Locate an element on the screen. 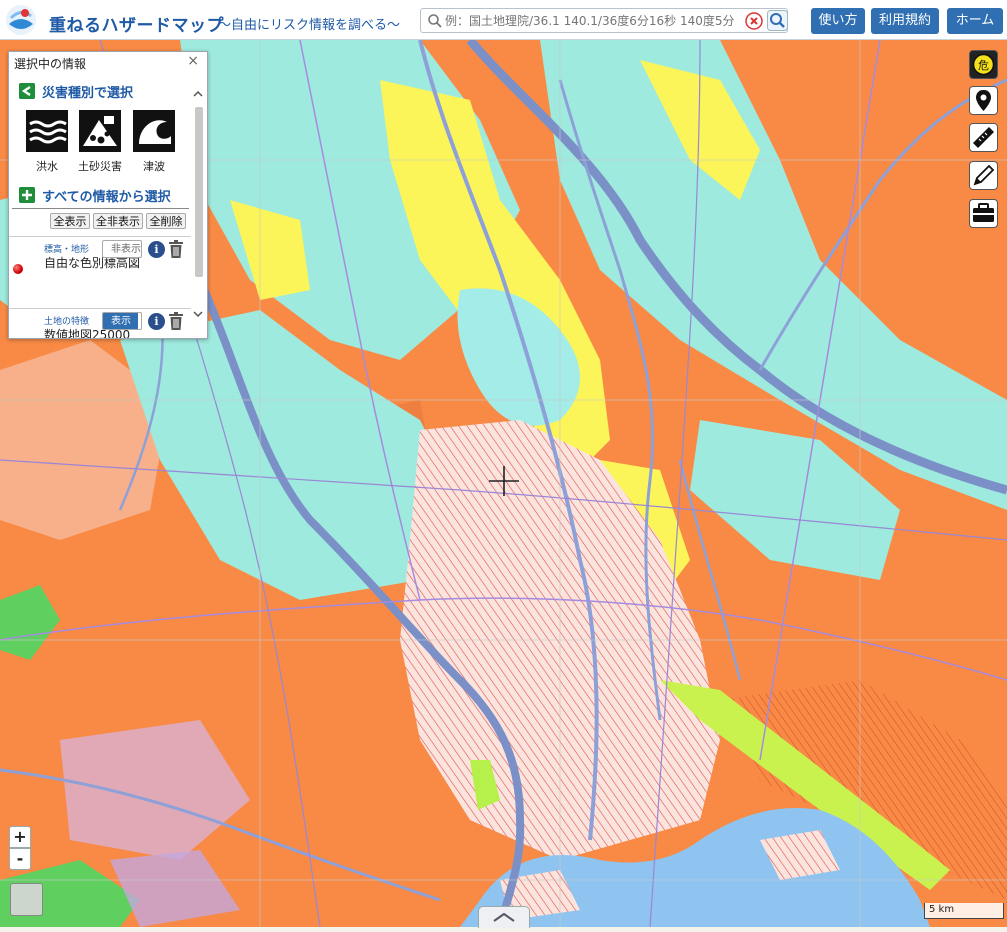  toolbox-icon is located at coordinates (983, 212).